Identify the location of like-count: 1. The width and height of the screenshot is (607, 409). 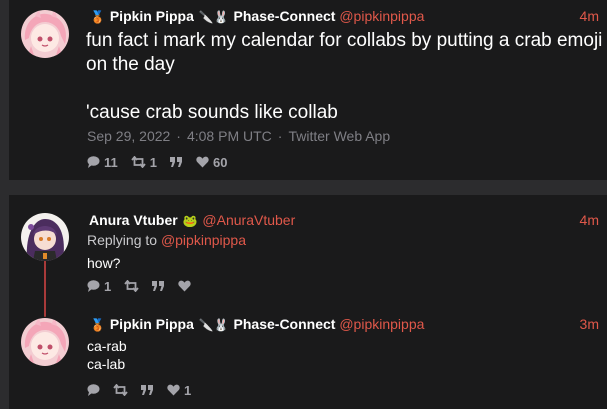
(188, 390).